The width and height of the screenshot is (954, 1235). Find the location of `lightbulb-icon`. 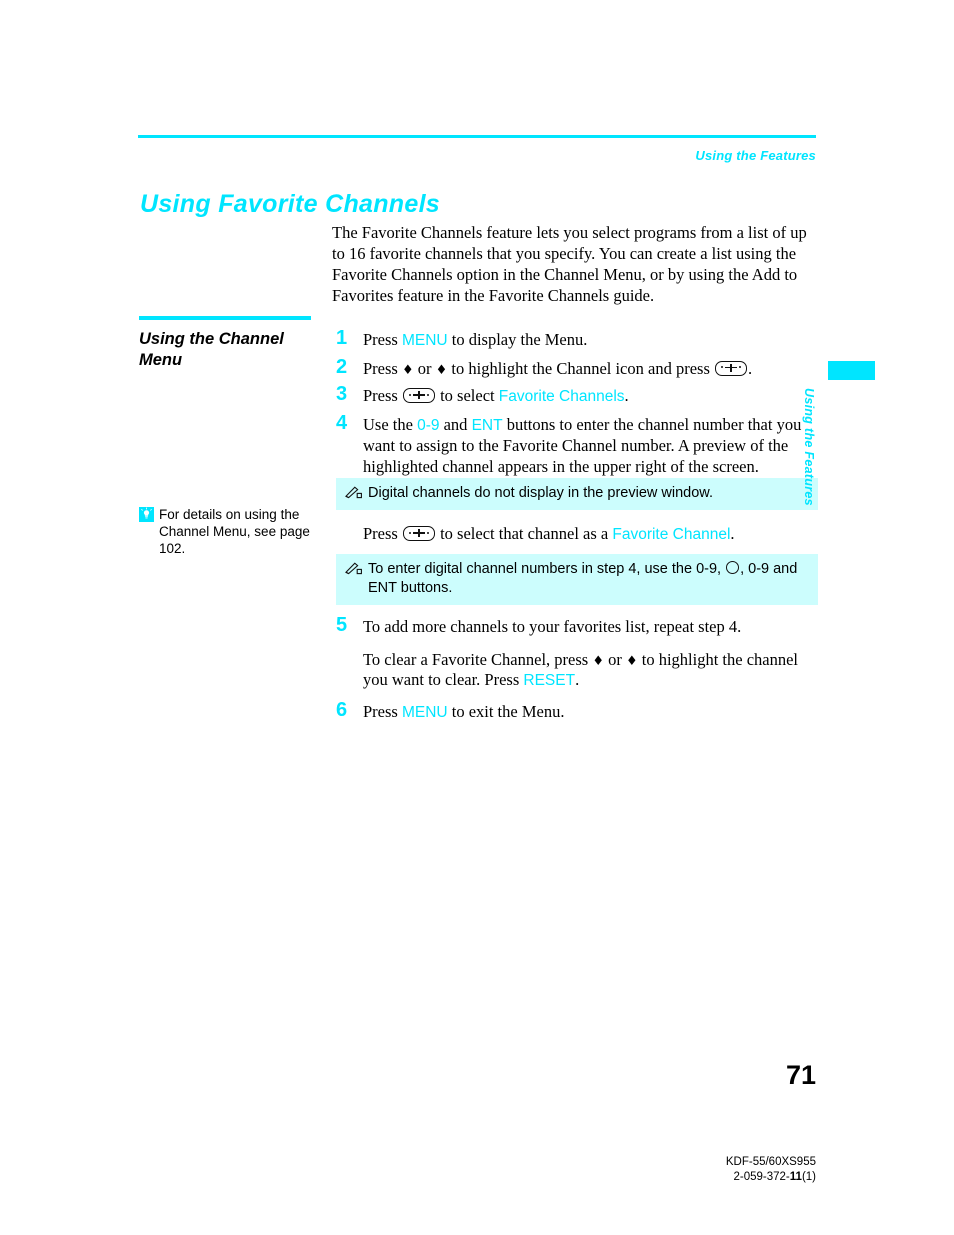

lightbulb-icon is located at coordinates (146, 514).